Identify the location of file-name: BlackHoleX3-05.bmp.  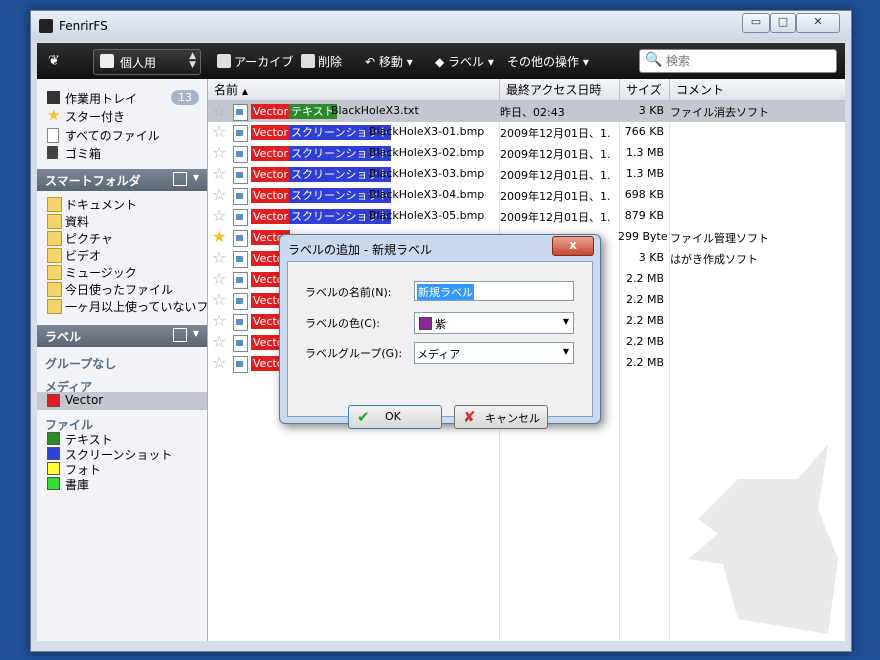
(427, 215).